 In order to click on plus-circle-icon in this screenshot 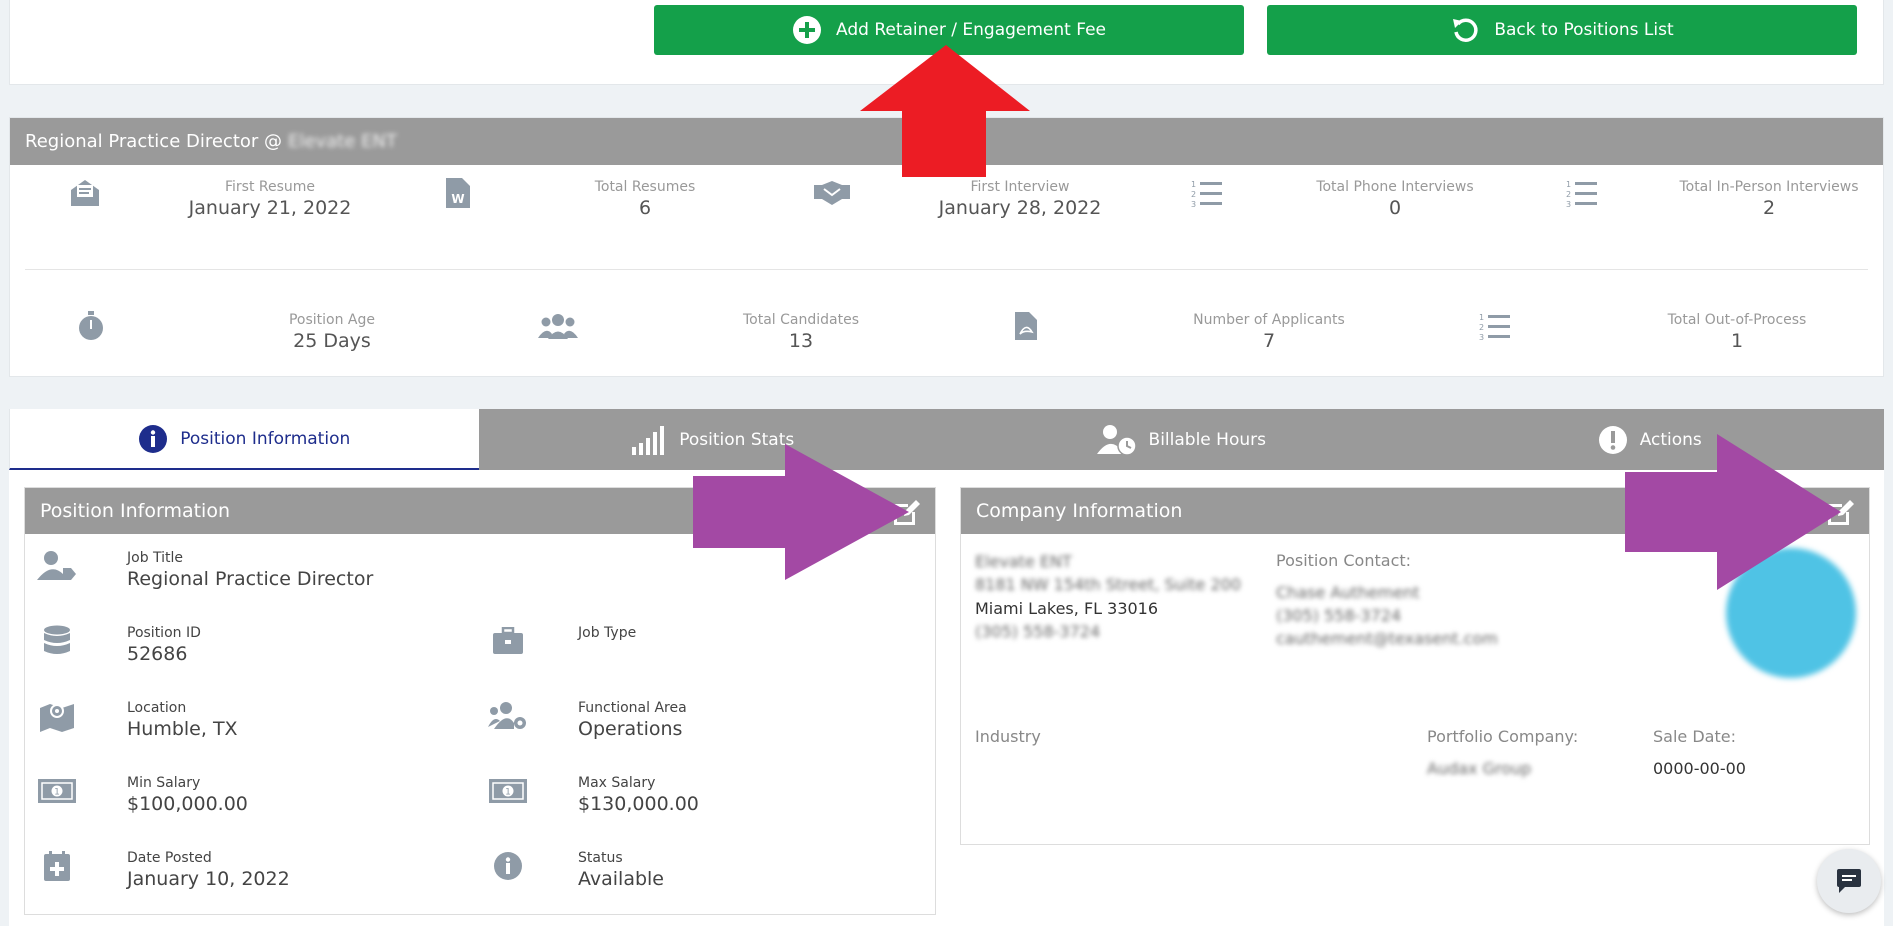, I will do `click(807, 30)`.